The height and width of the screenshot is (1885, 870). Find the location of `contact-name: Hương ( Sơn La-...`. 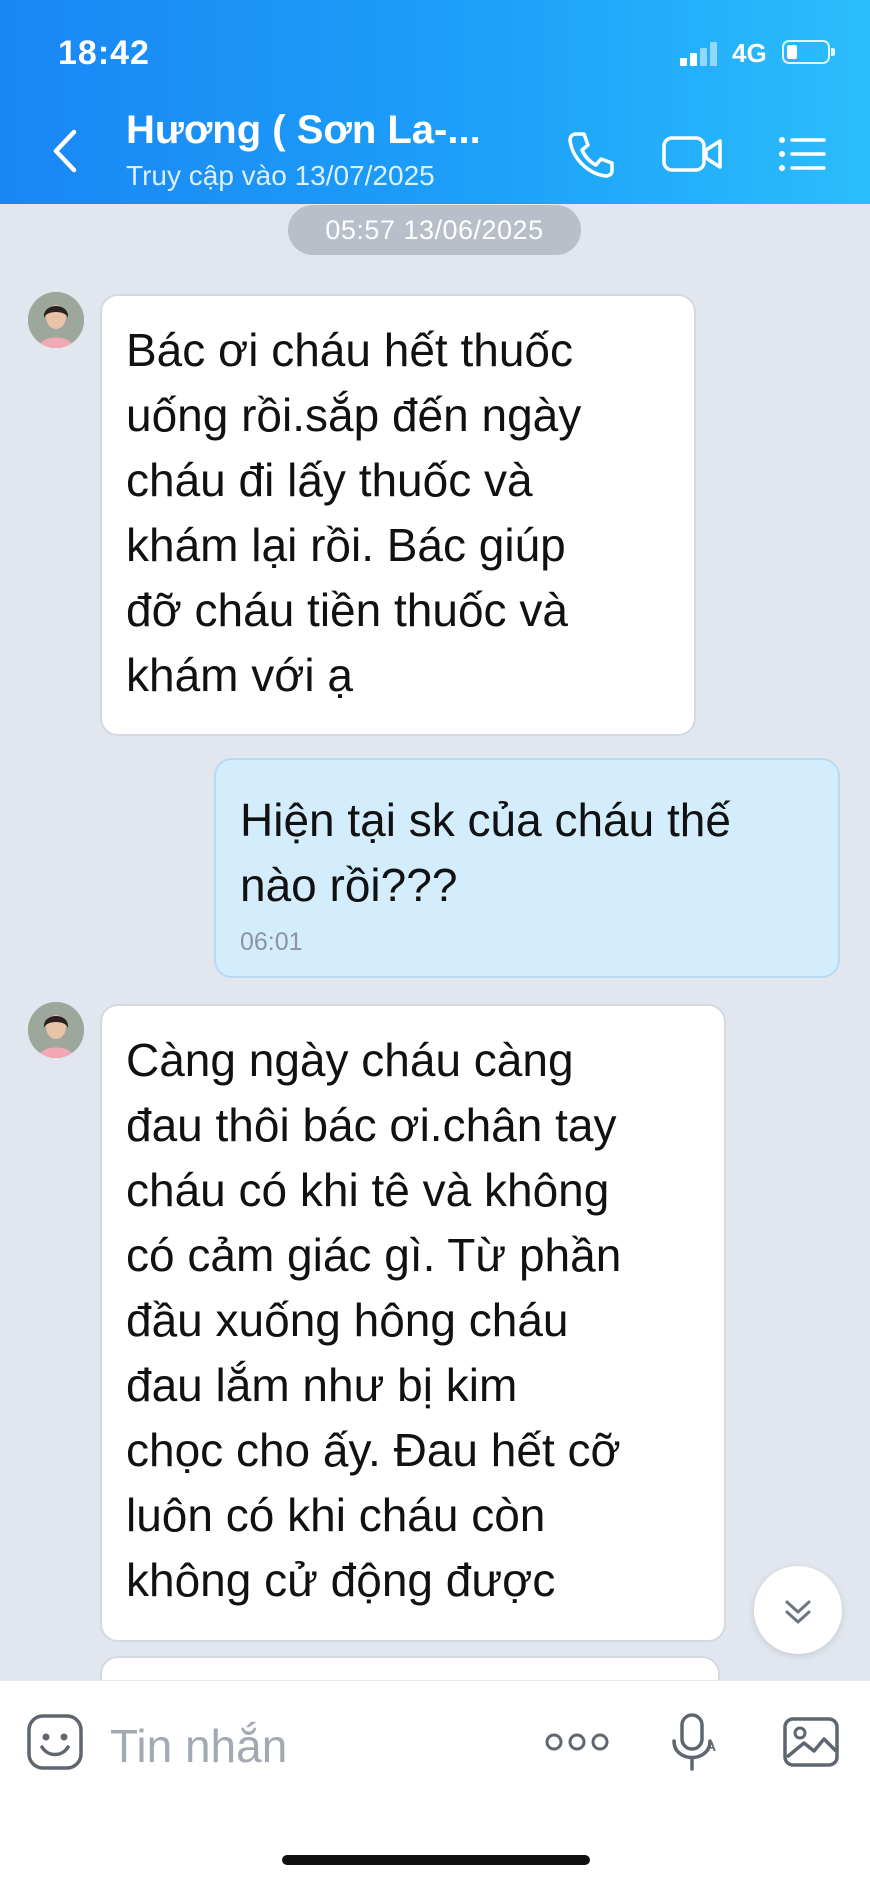

contact-name: Hương ( Sơn La-... is located at coordinates (303, 130).